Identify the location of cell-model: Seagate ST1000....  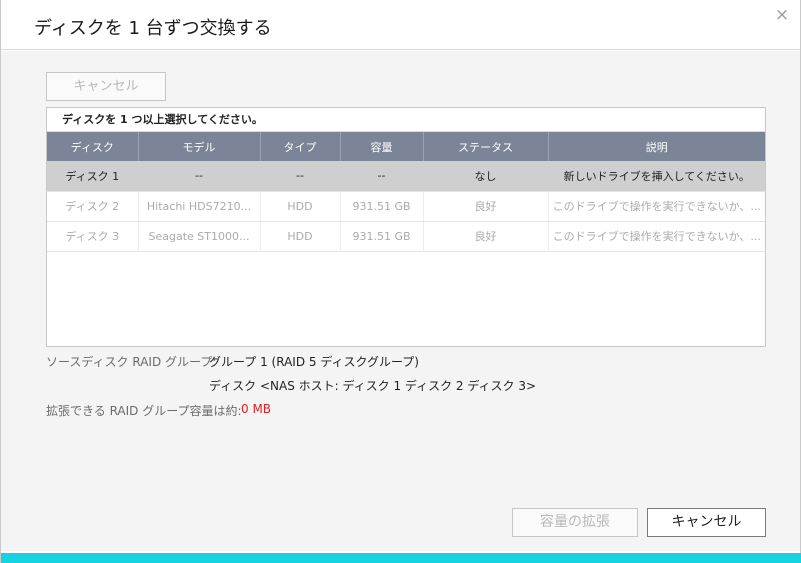
(199, 236).